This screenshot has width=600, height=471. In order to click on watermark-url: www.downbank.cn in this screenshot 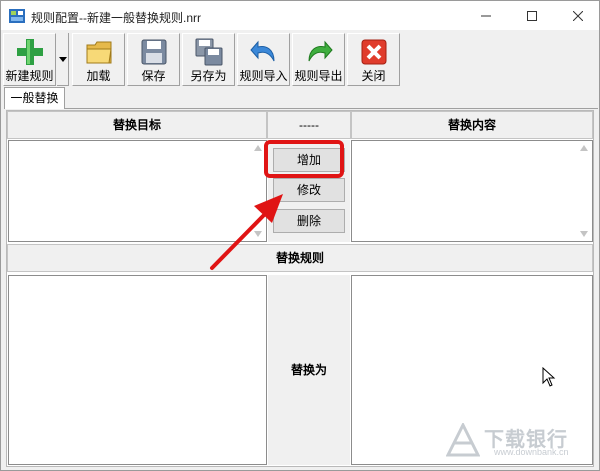, I will do `click(531, 452)`.